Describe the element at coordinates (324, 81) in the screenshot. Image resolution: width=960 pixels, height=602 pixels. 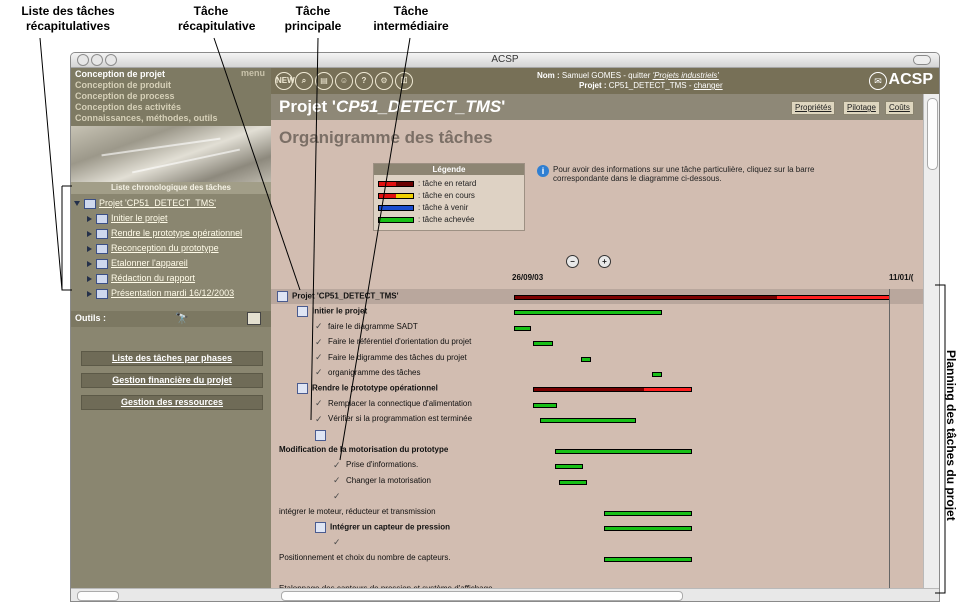
I see `document-icon: ▤` at that location.